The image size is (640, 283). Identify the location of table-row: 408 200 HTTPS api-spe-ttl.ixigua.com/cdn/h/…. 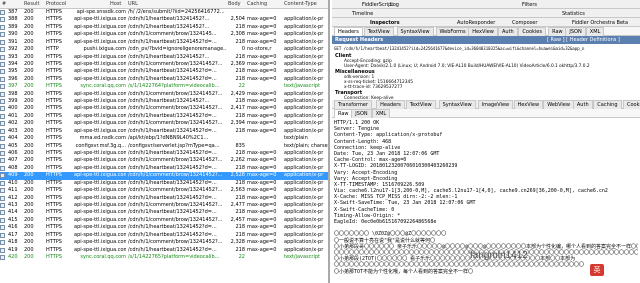
(164, 168).